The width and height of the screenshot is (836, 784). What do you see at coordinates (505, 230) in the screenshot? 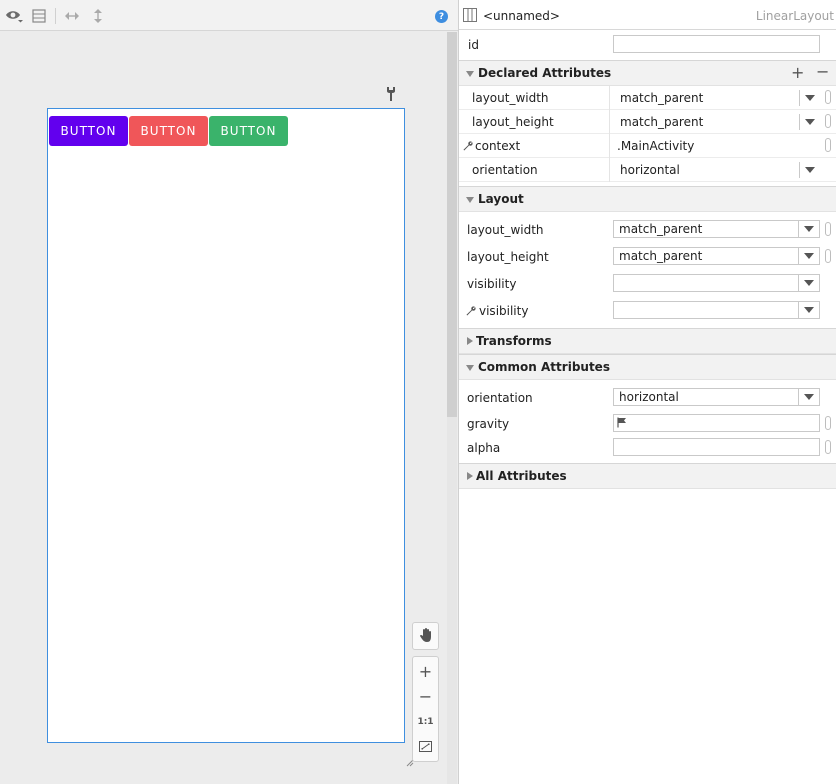
I see `layout-width-label: layout_width` at bounding box center [505, 230].